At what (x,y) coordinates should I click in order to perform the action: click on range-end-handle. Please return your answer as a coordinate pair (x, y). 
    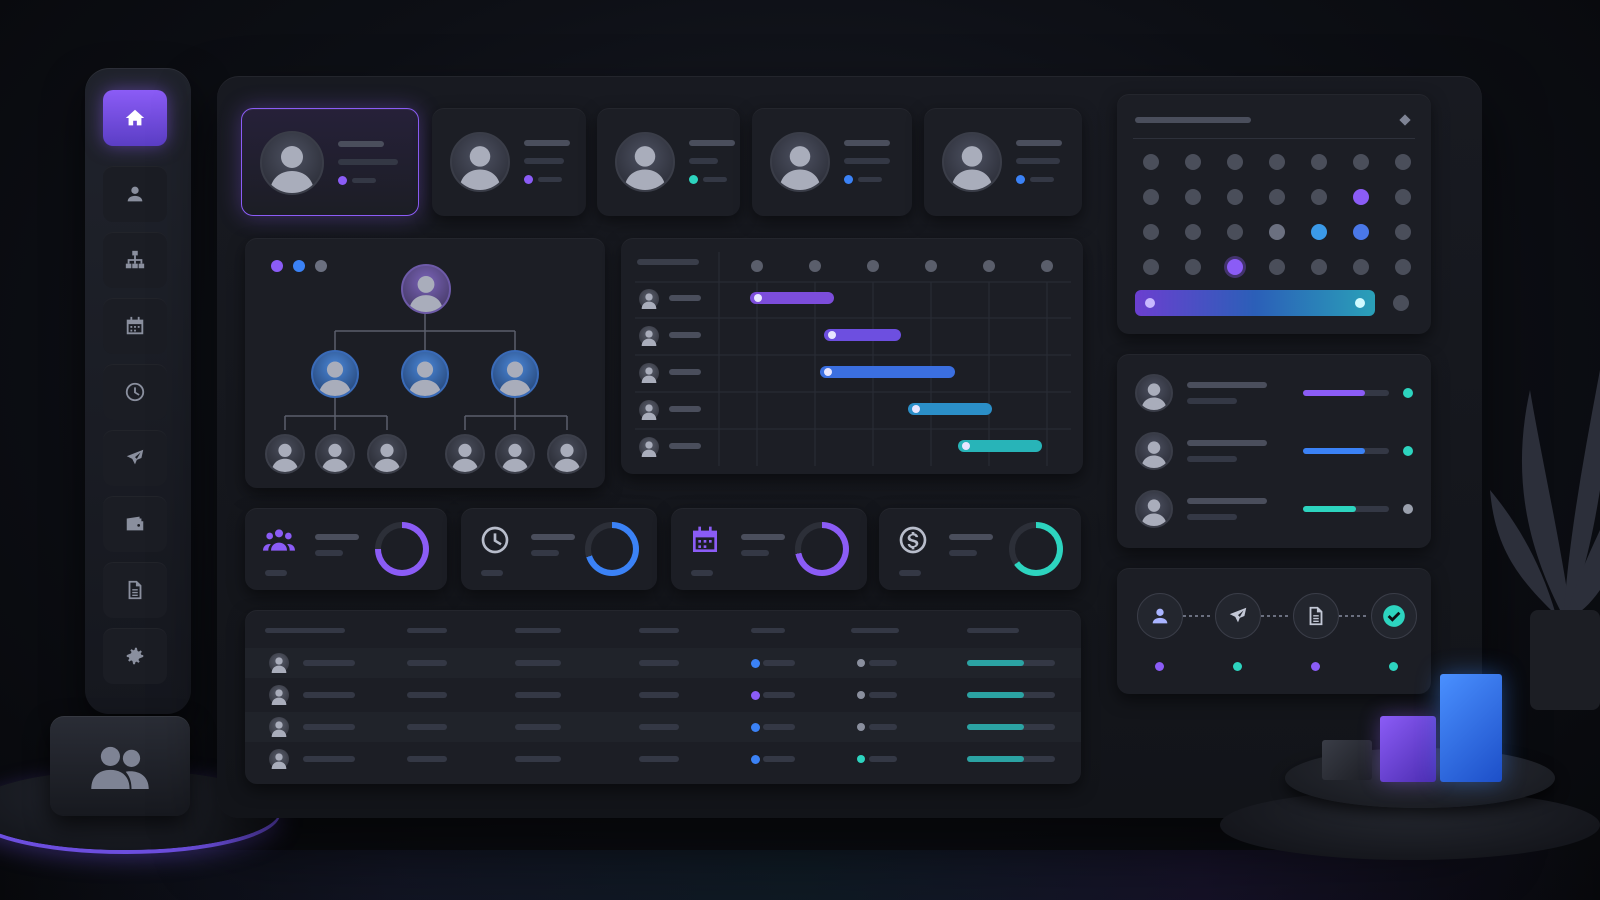
    Looking at the image, I should click on (1360, 303).